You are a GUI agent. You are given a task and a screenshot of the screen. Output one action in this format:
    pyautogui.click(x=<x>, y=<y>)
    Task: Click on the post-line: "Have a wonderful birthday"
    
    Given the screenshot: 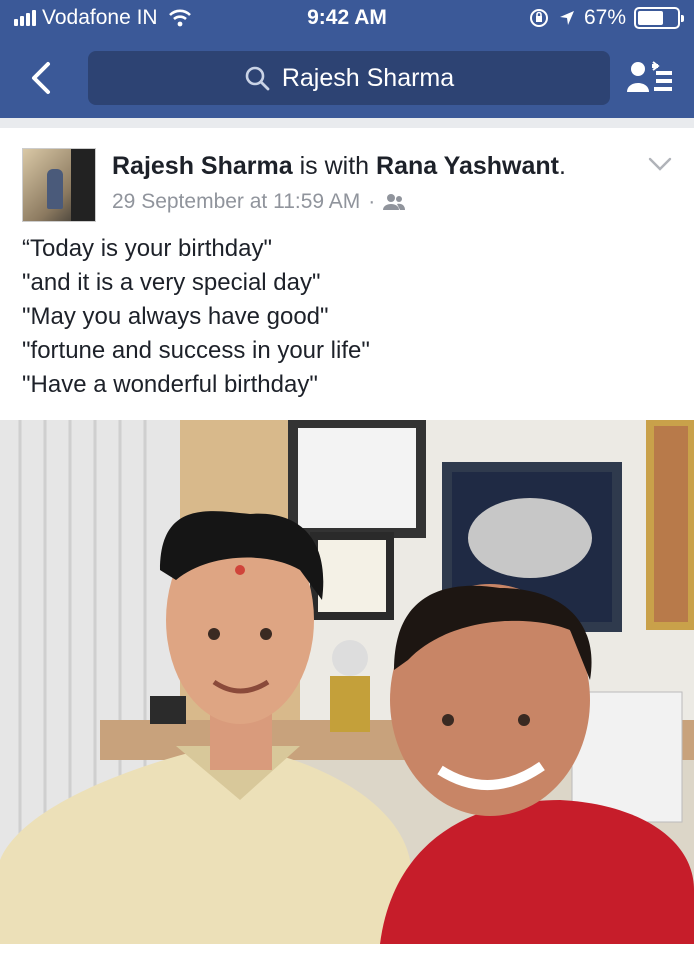 What is the action you would take?
    pyautogui.click(x=170, y=384)
    